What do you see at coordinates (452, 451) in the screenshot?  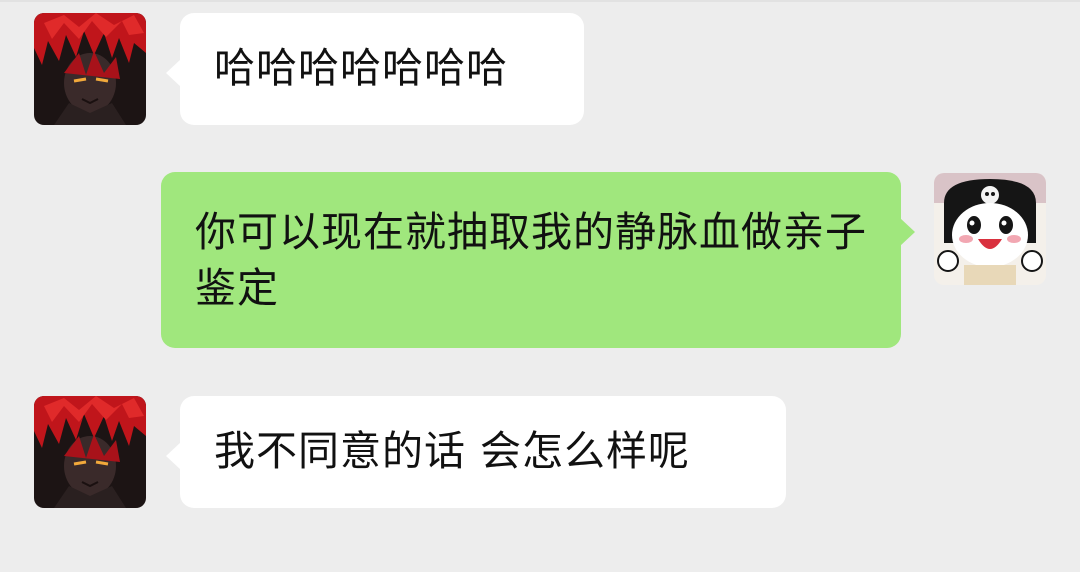 I see `message-text: 我不同意的话 会怎么样呢` at bounding box center [452, 451].